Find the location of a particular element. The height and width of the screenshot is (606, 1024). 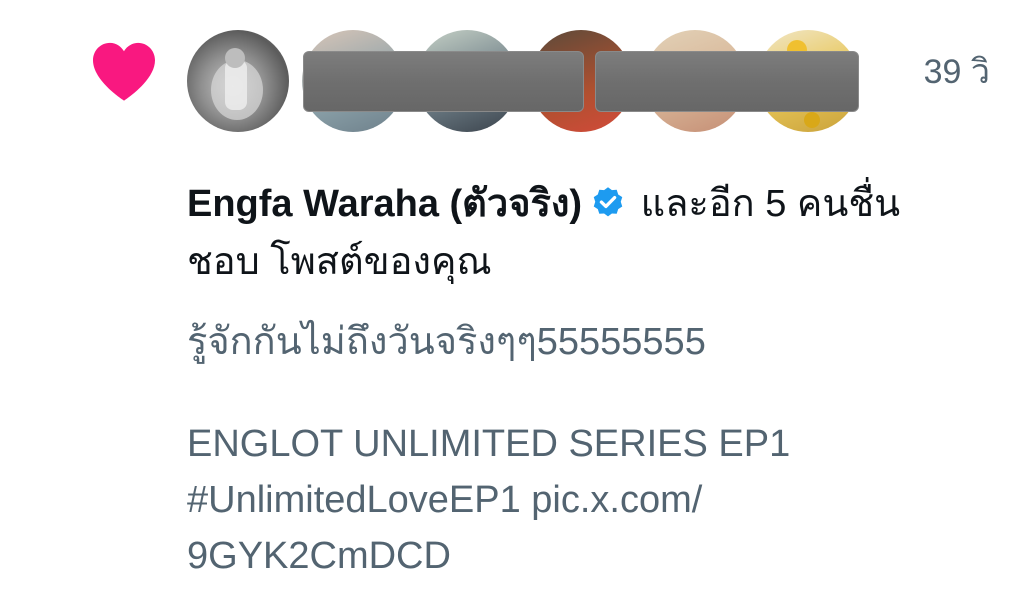

action-text-continued: ชอบ โพสต์ของคุณ is located at coordinates (339, 262).